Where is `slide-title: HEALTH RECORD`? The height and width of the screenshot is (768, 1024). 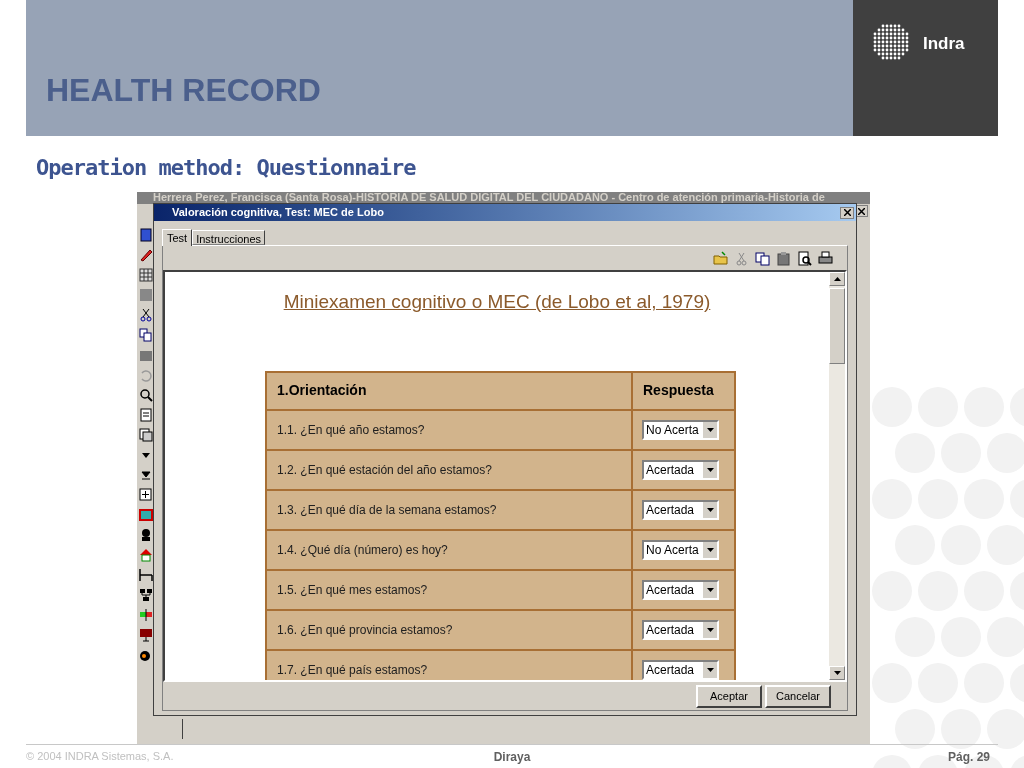 slide-title: HEALTH RECORD is located at coordinates (183, 90).